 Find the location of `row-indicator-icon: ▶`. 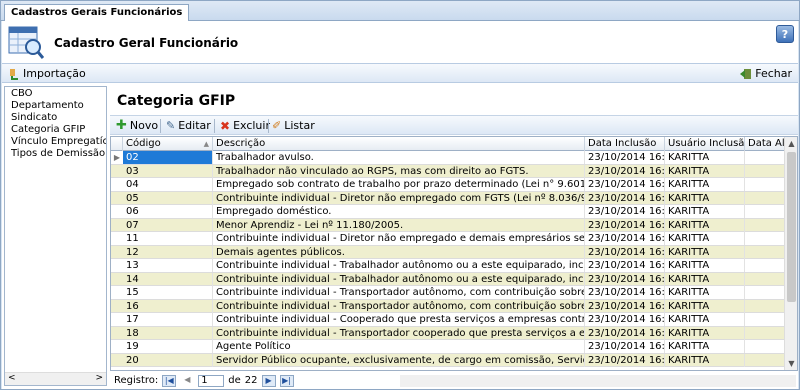

row-indicator-icon: ▶ is located at coordinates (117, 157).